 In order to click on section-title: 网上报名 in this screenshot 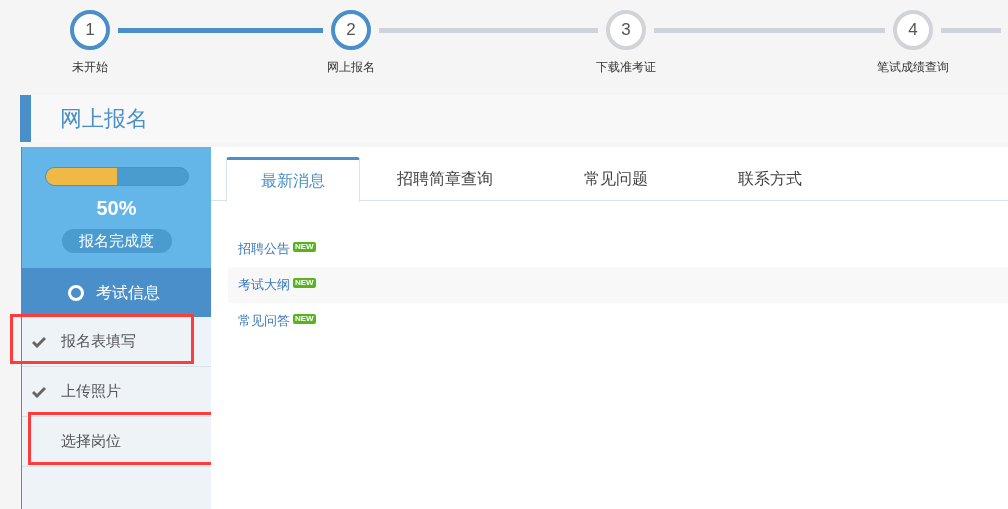, I will do `click(104, 119)`.